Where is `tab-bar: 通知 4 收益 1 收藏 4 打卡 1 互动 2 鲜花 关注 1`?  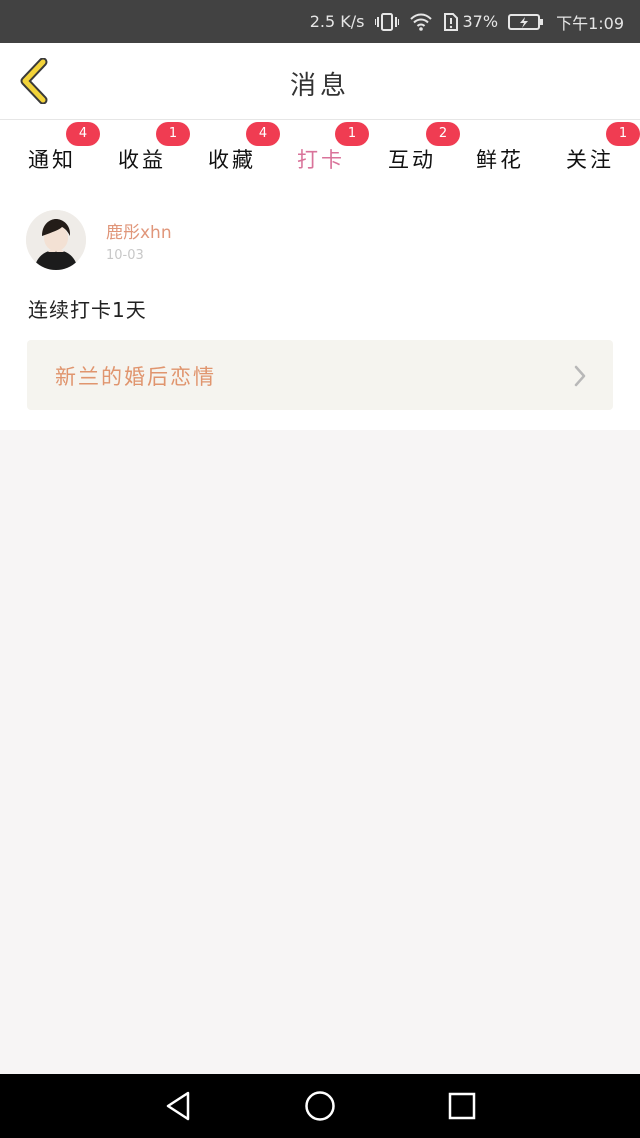 tab-bar: 通知 4 收益 1 收藏 4 打卡 1 互动 2 鲜花 关注 1 is located at coordinates (320, 153).